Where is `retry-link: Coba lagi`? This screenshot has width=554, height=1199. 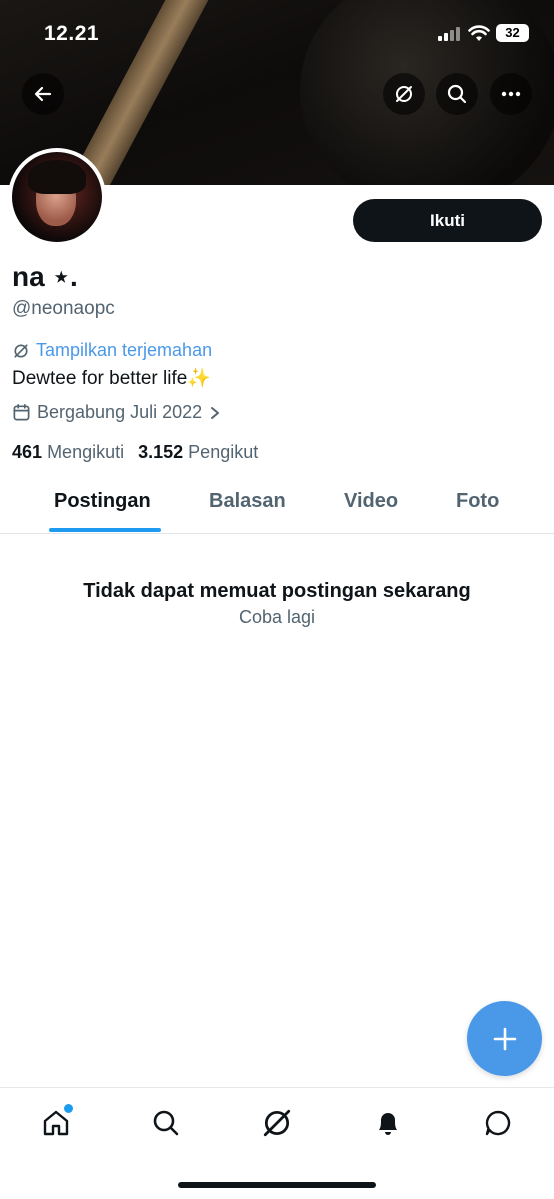
retry-link: Coba lagi is located at coordinates (277, 617).